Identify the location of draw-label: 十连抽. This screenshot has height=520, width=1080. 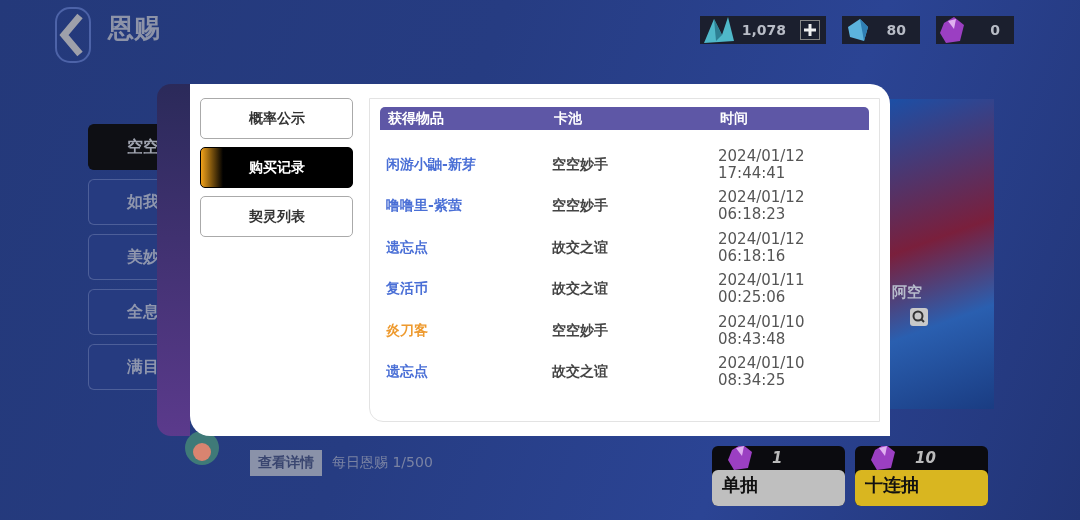
(921, 488).